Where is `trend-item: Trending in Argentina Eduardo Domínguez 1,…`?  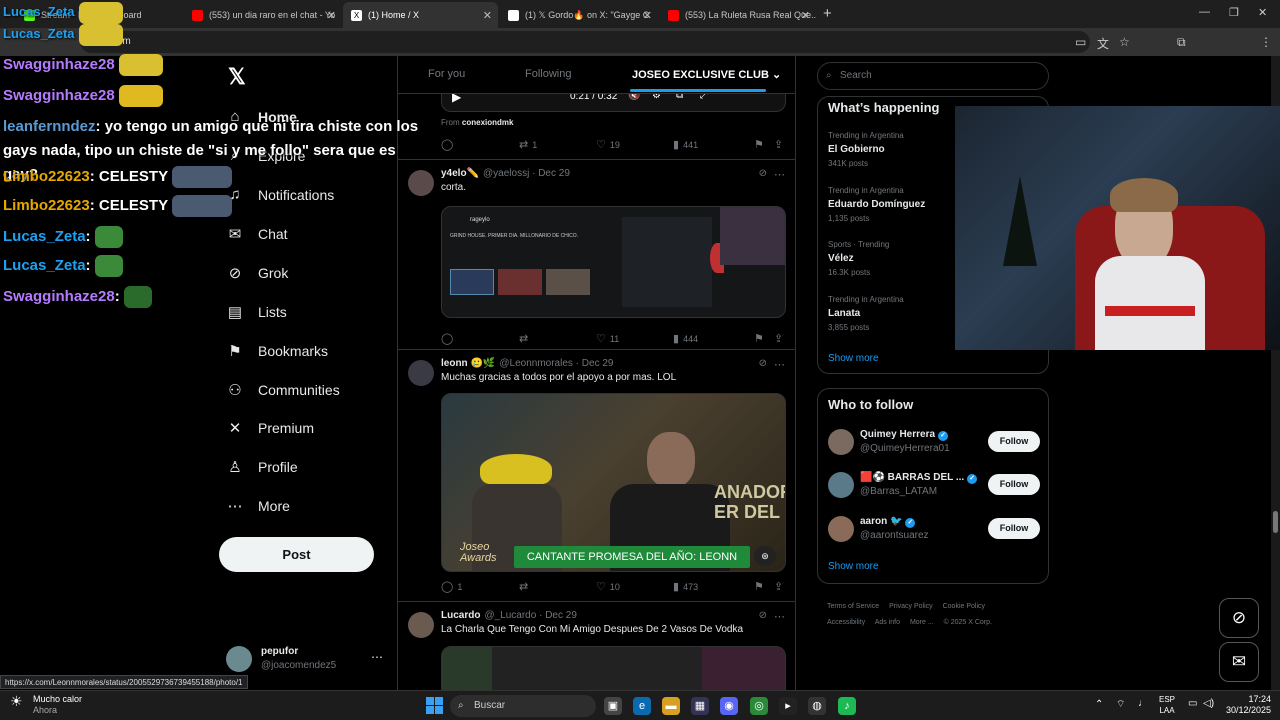
trend-item: Trending in Argentina Eduardo Domínguez 1,… is located at coordinates (876, 205).